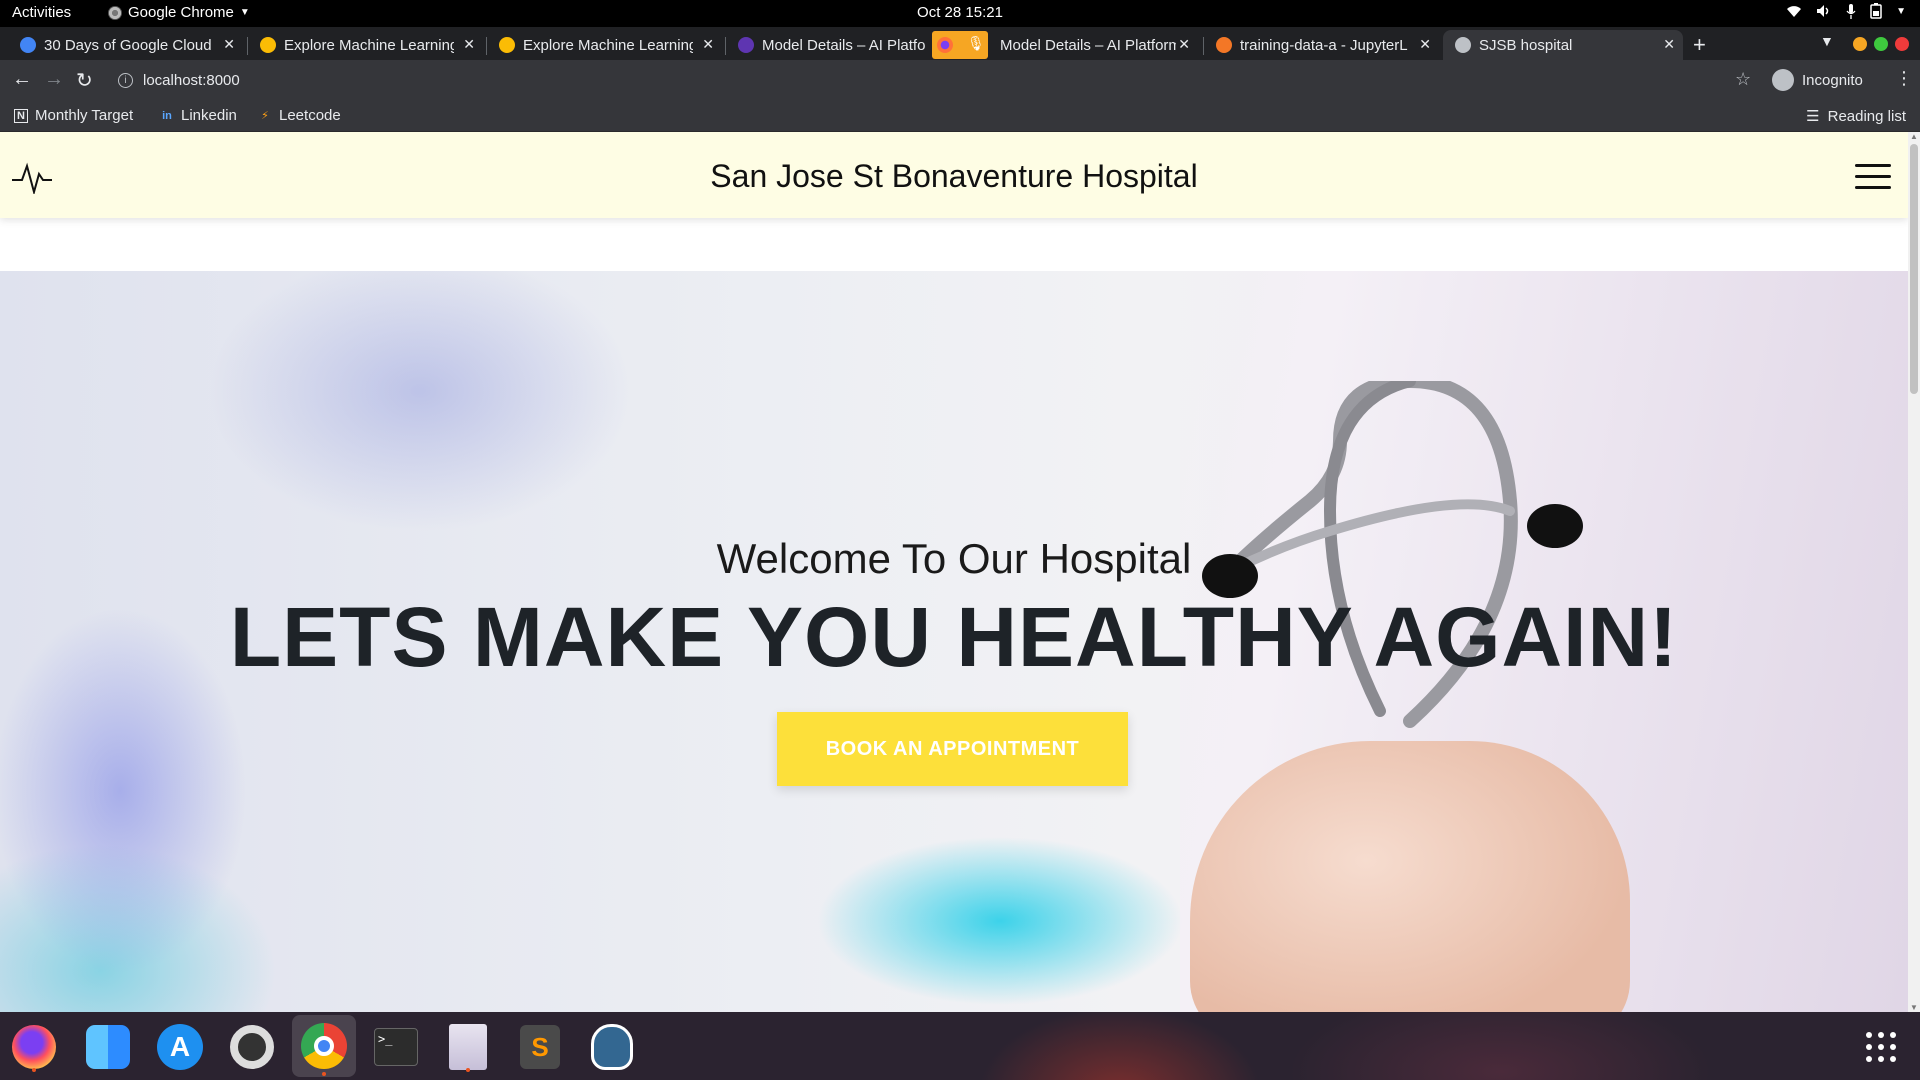 This screenshot has height=1080, width=1920. Describe the element at coordinates (1860, 44) in the screenshot. I see `minimize-button` at that location.